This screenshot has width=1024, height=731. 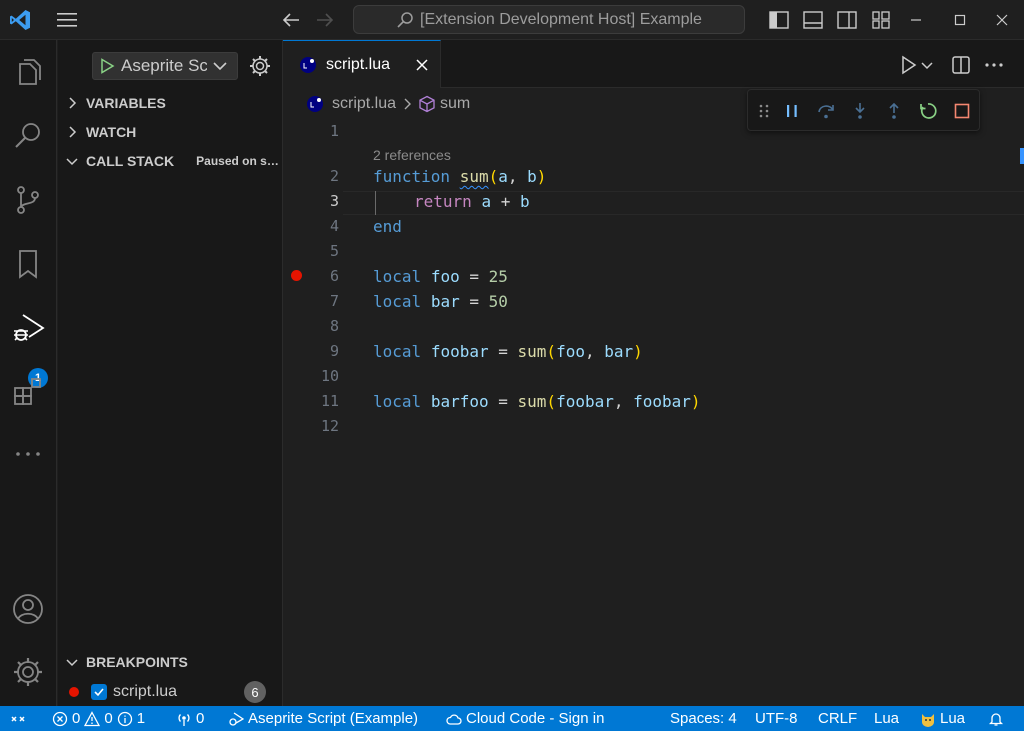 I want to click on breadcrumb-file: script.lua, so click(x=364, y=104).